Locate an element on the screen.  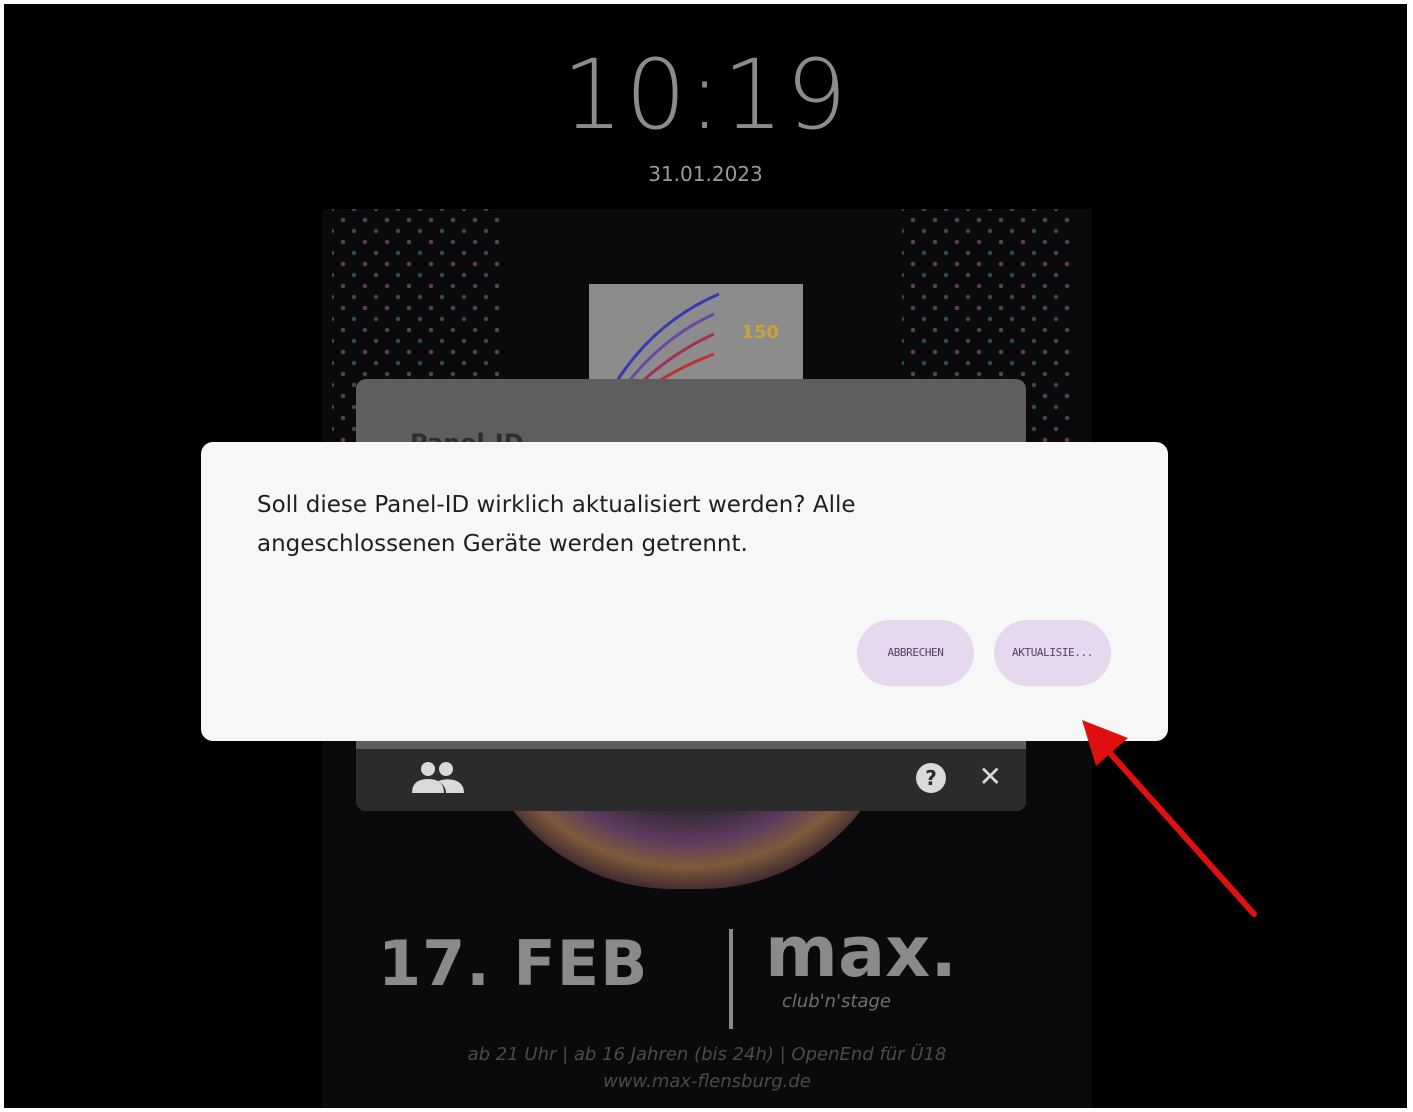
poster-url: www.max-flensburg.de is located at coordinates (707, 1081).